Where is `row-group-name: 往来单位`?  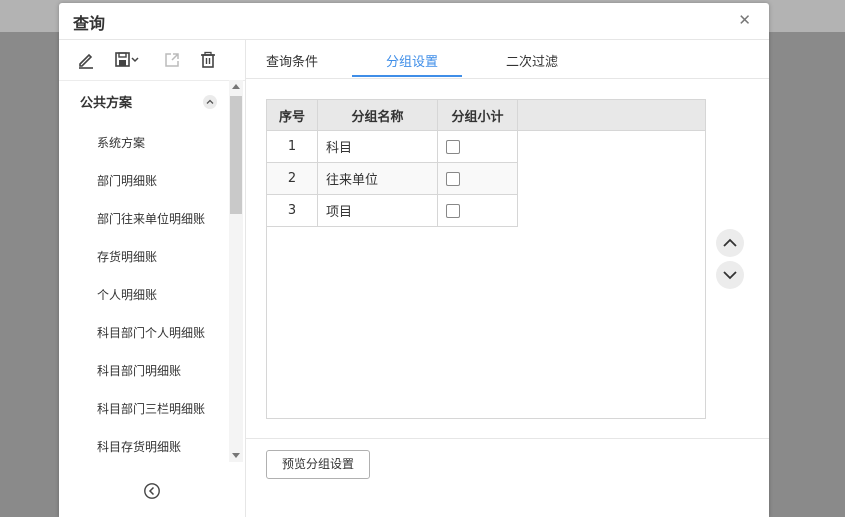 row-group-name: 往来单位 is located at coordinates (377, 178).